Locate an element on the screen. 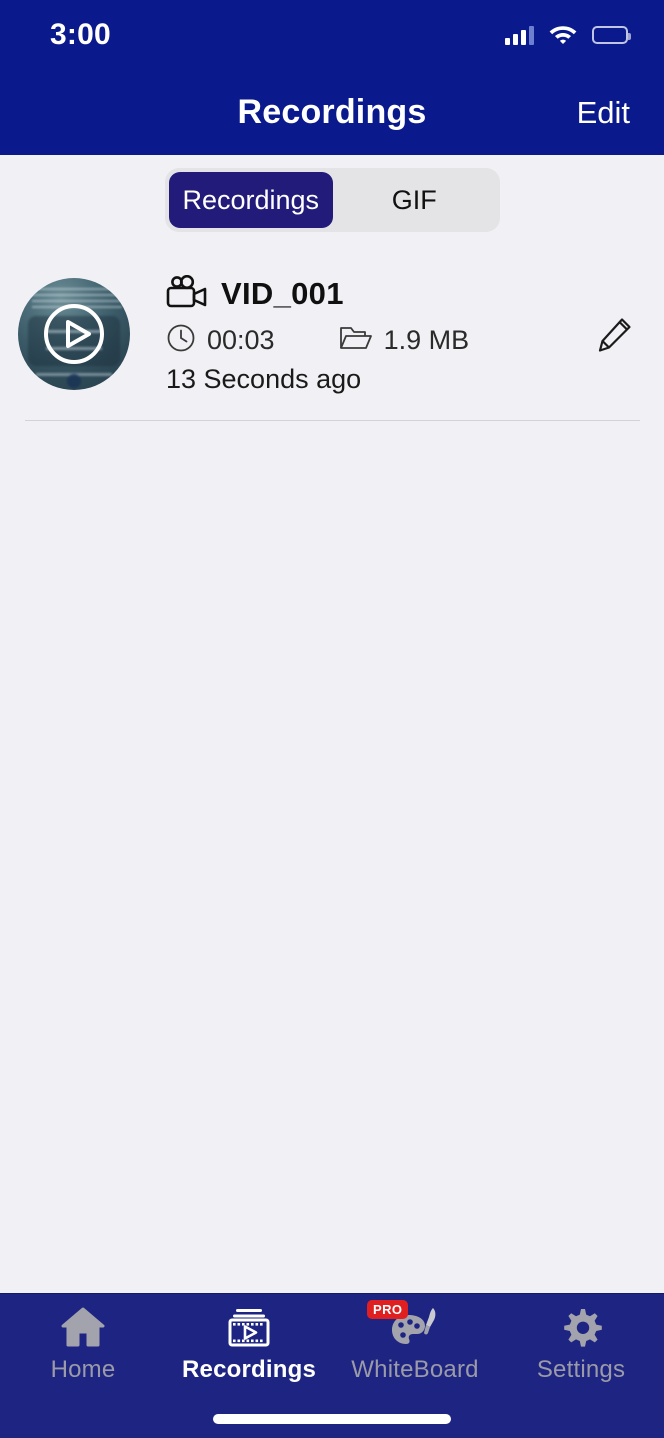 The image size is (664, 1438). status-bar-icons is located at coordinates (568, 35).